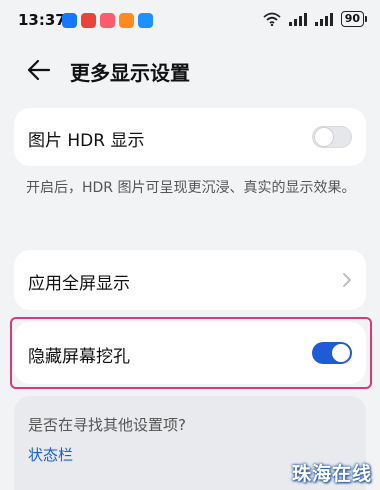 This screenshot has height=490, width=380. Describe the element at coordinates (191, 188) in the screenshot. I see `hdr-description: 开启后，HDR 图片可呈现更沉浸、真实的显示效果。` at that location.